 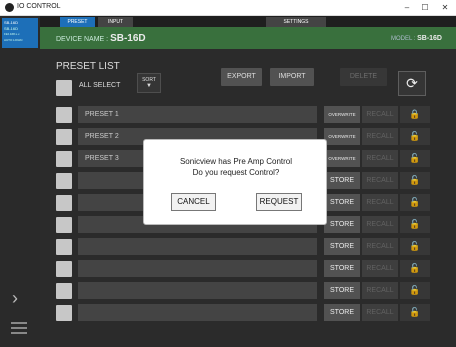 I want to click on dialog-line-2: Do you request Control?, so click(x=236, y=172).